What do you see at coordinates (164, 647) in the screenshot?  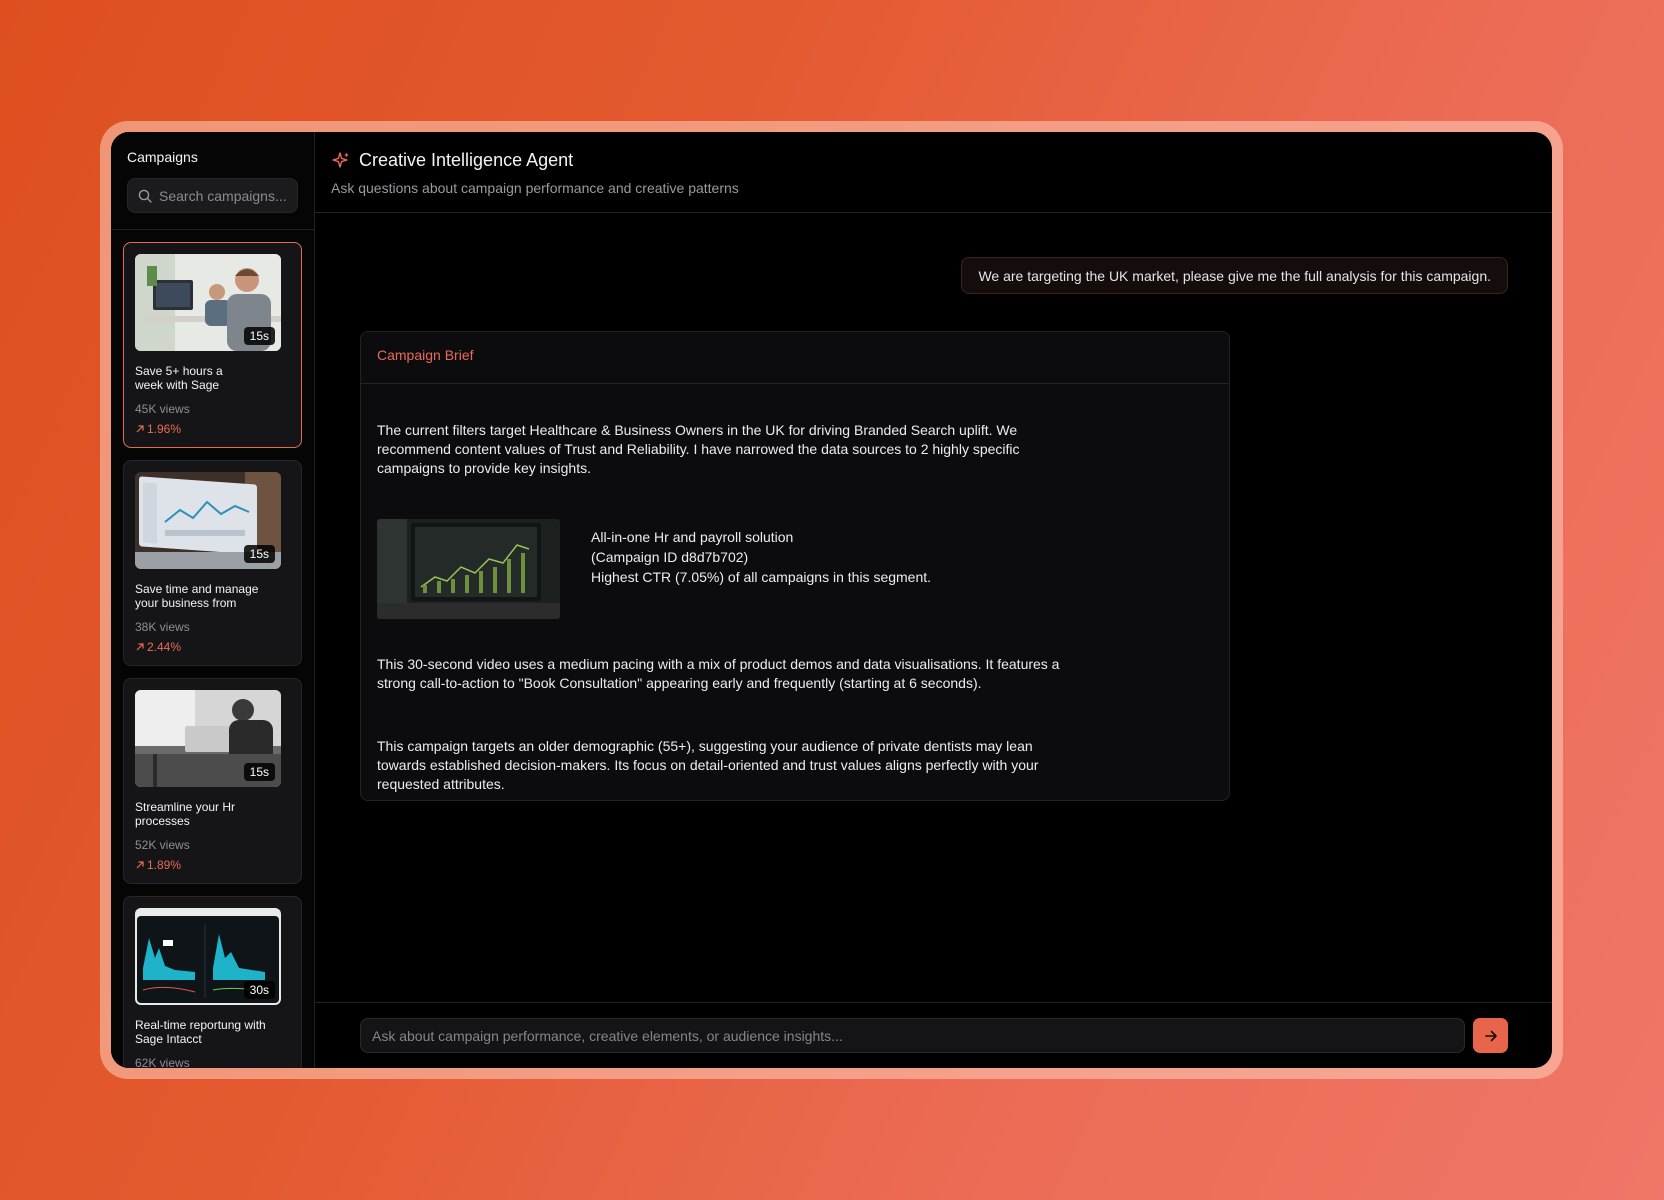 I see `ctr-value: 2.44%` at bounding box center [164, 647].